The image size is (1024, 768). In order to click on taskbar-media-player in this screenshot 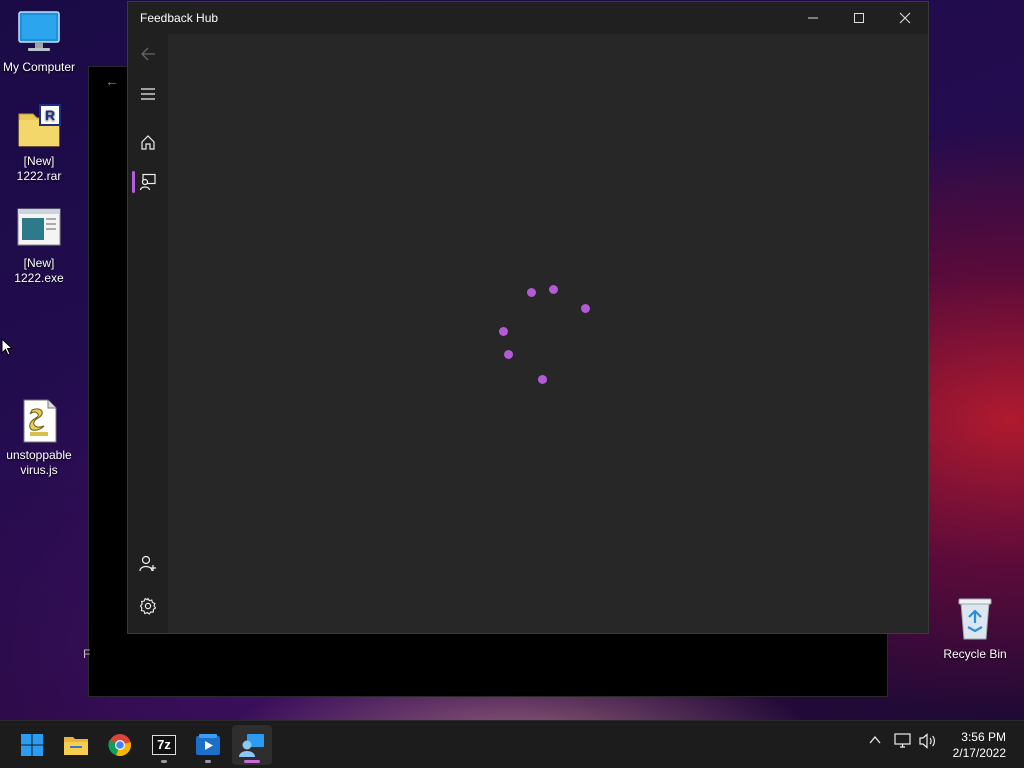, I will do `click(208, 745)`.